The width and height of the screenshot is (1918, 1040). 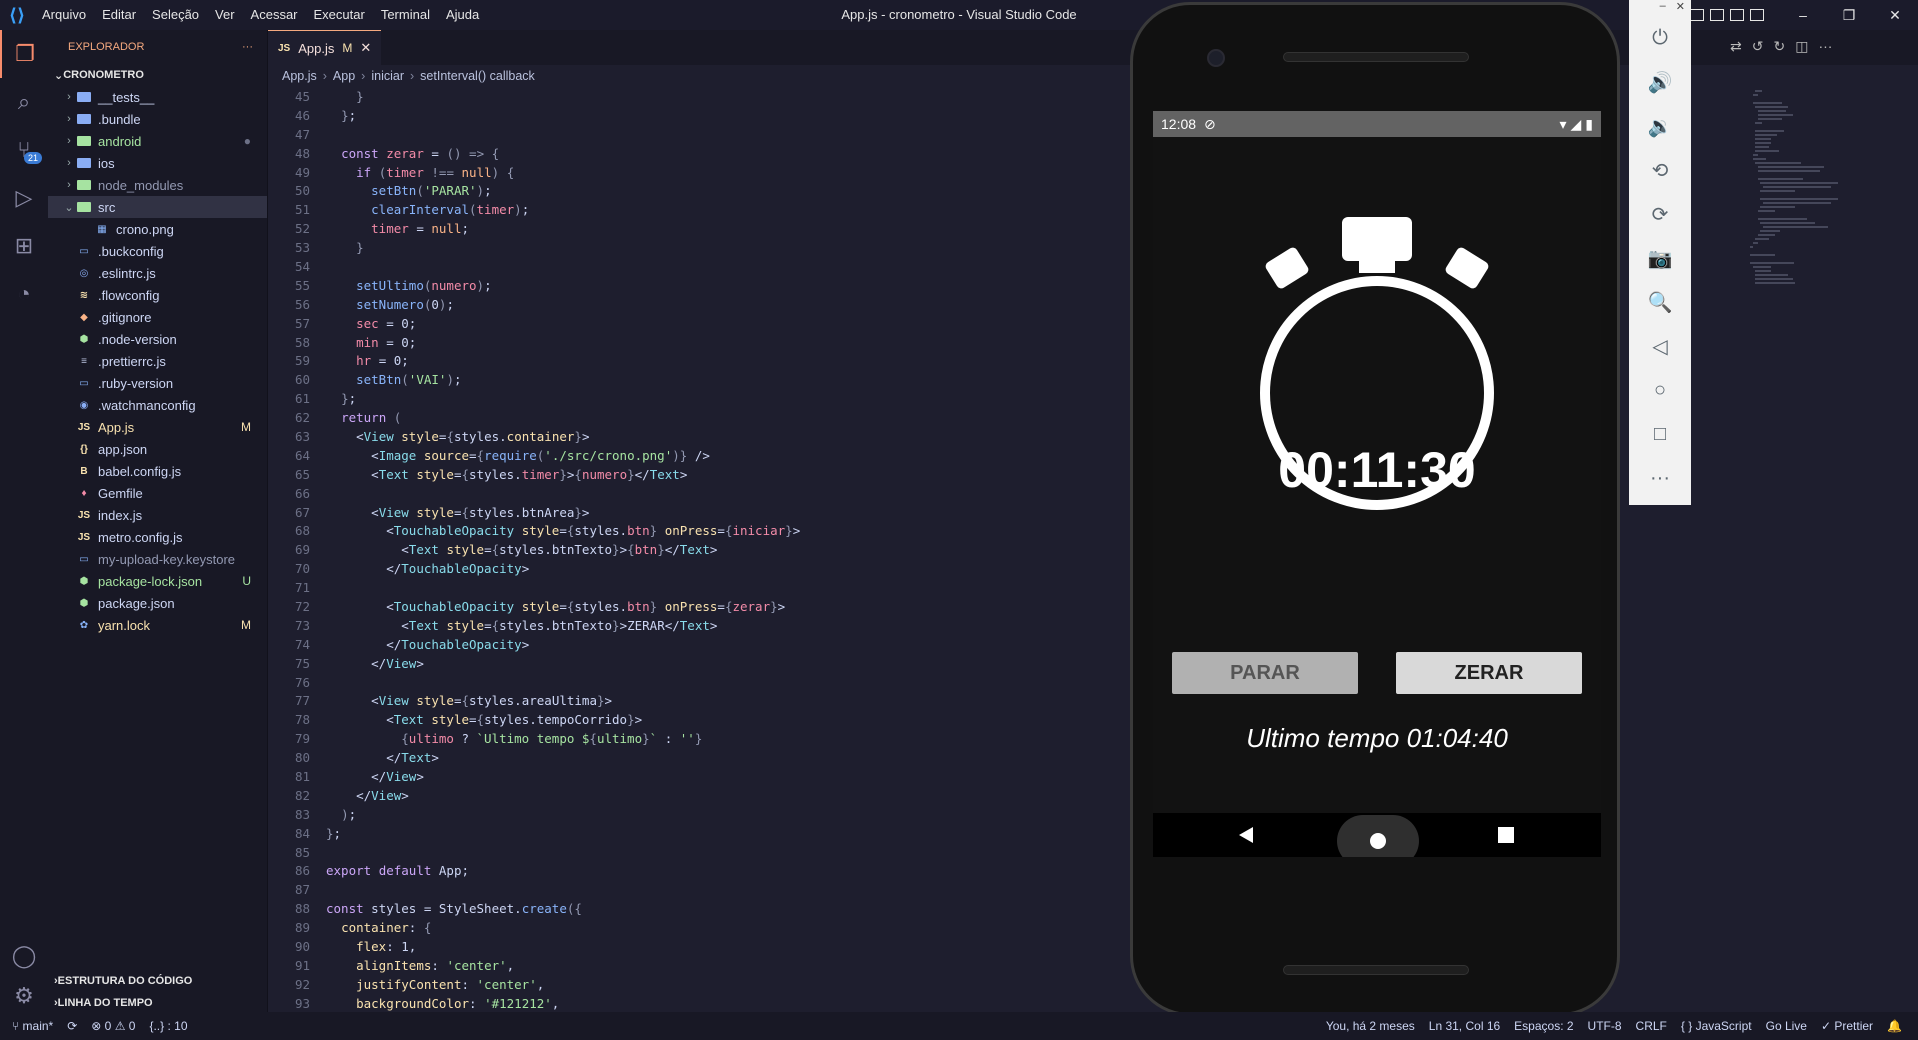 What do you see at coordinates (157, 559) in the screenshot?
I see `file-item: ▭ my-upload-key.keystore` at bounding box center [157, 559].